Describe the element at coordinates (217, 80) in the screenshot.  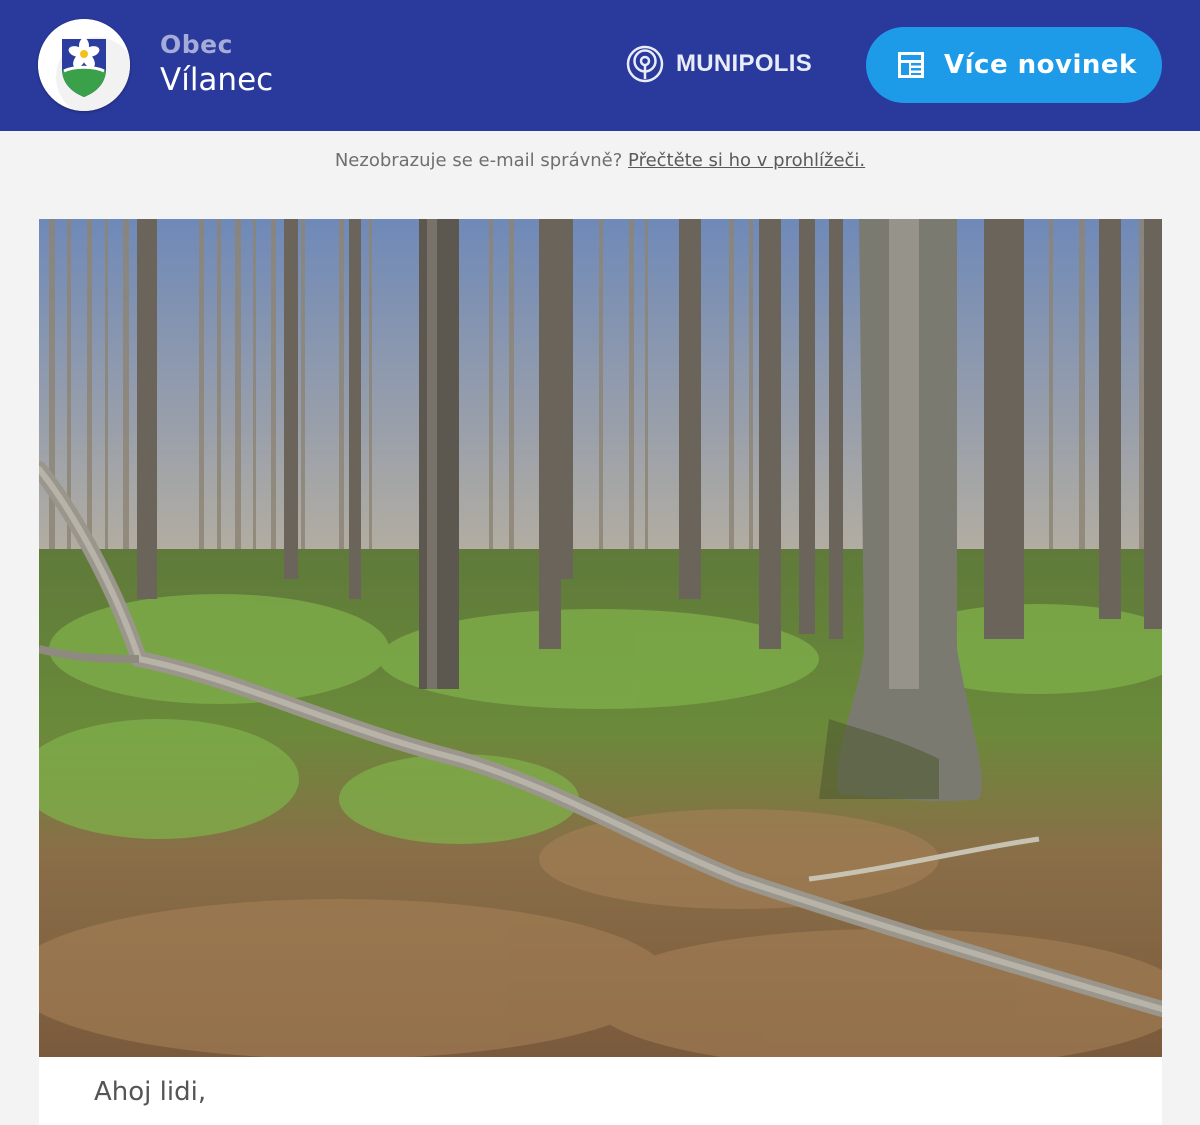
I see `town-name: Vílanec` at that location.